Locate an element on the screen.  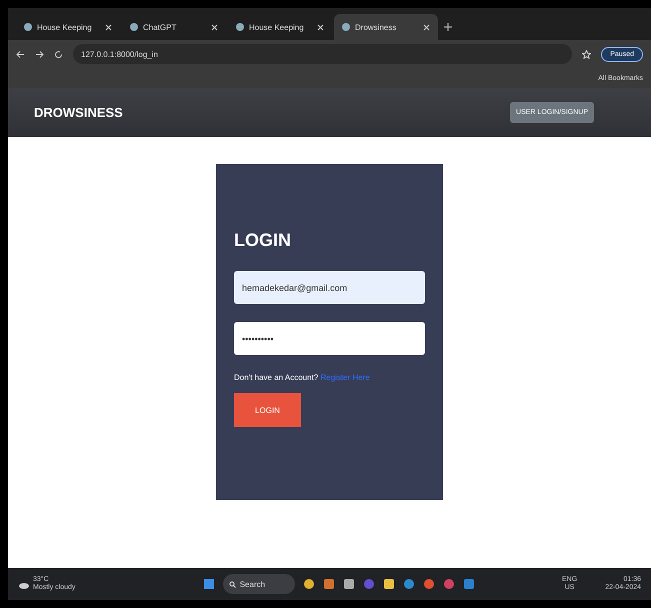
search-icon is located at coordinates (232, 584).